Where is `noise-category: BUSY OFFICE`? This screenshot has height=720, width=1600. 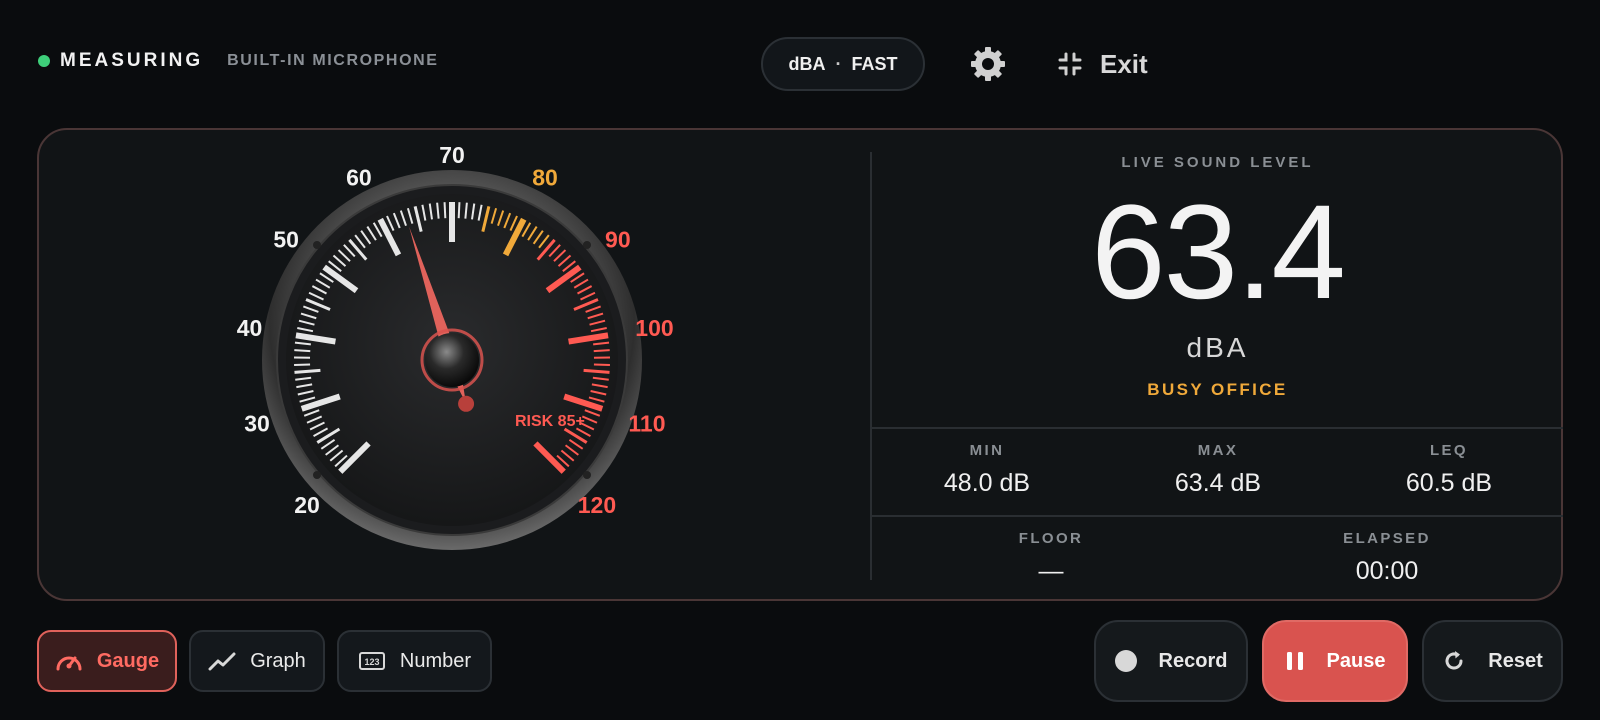 noise-category: BUSY OFFICE is located at coordinates (1217, 389).